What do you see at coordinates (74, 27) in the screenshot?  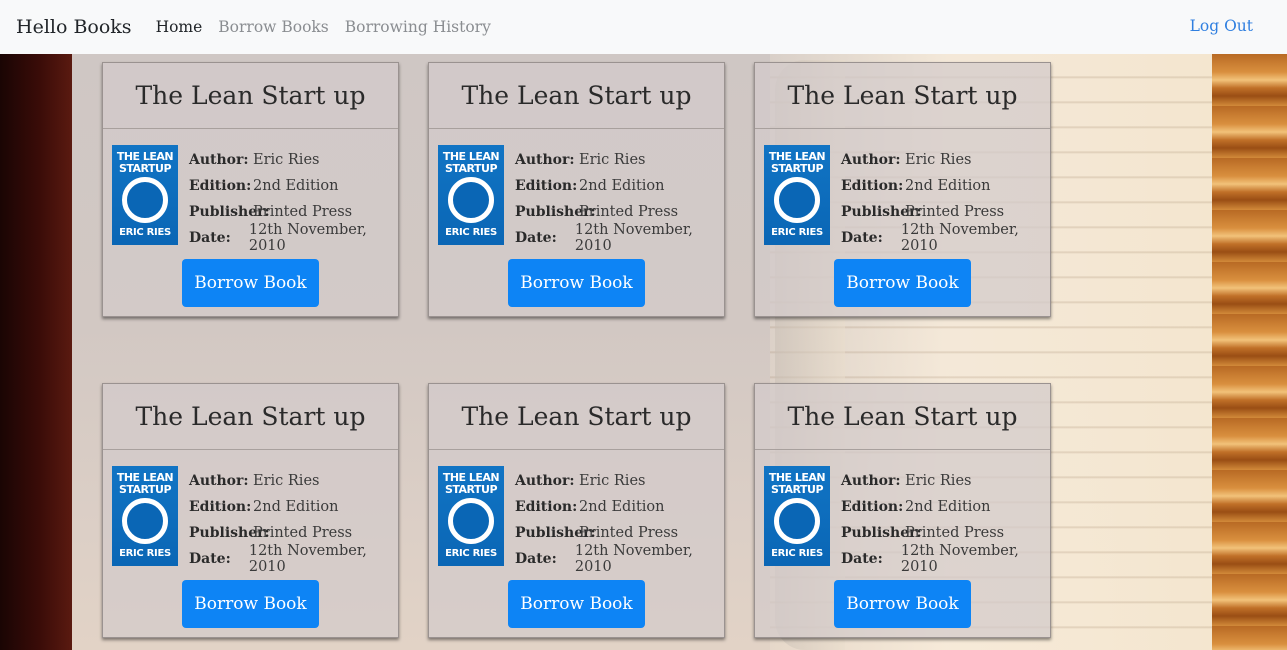 I see `brand-link: Hello Books` at bounding box center [74, 27].